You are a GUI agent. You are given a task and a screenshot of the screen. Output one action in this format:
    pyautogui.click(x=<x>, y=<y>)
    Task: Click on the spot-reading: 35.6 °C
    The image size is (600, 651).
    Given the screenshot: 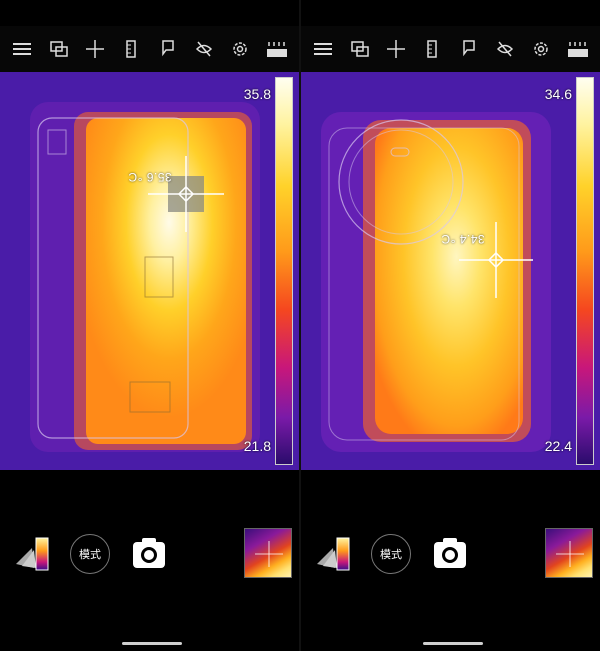 What is the action you would take?
    pyautogui.click(x=150, y=177)
    